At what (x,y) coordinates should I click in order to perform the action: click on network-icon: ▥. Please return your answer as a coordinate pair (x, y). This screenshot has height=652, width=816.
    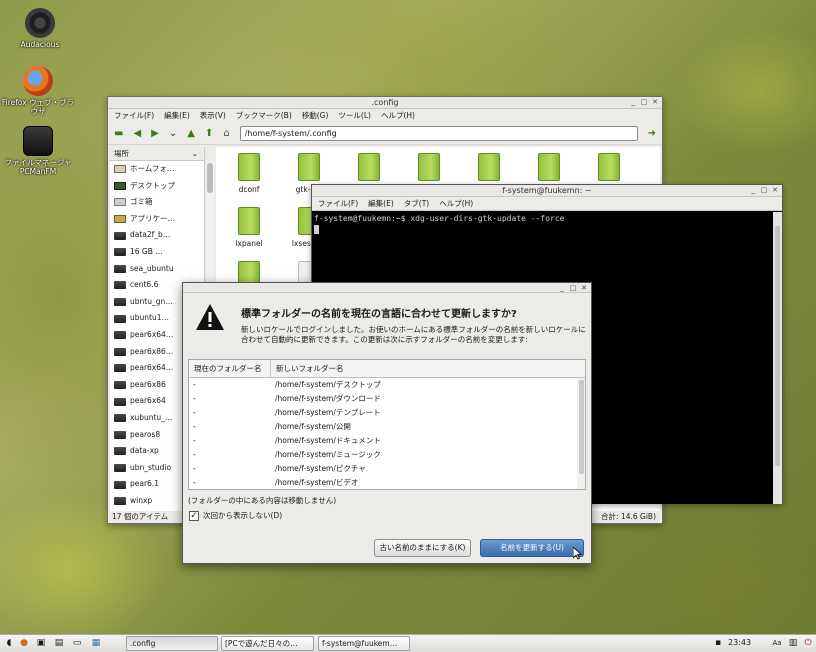
    Looking at the image, I should click on (793, 643).